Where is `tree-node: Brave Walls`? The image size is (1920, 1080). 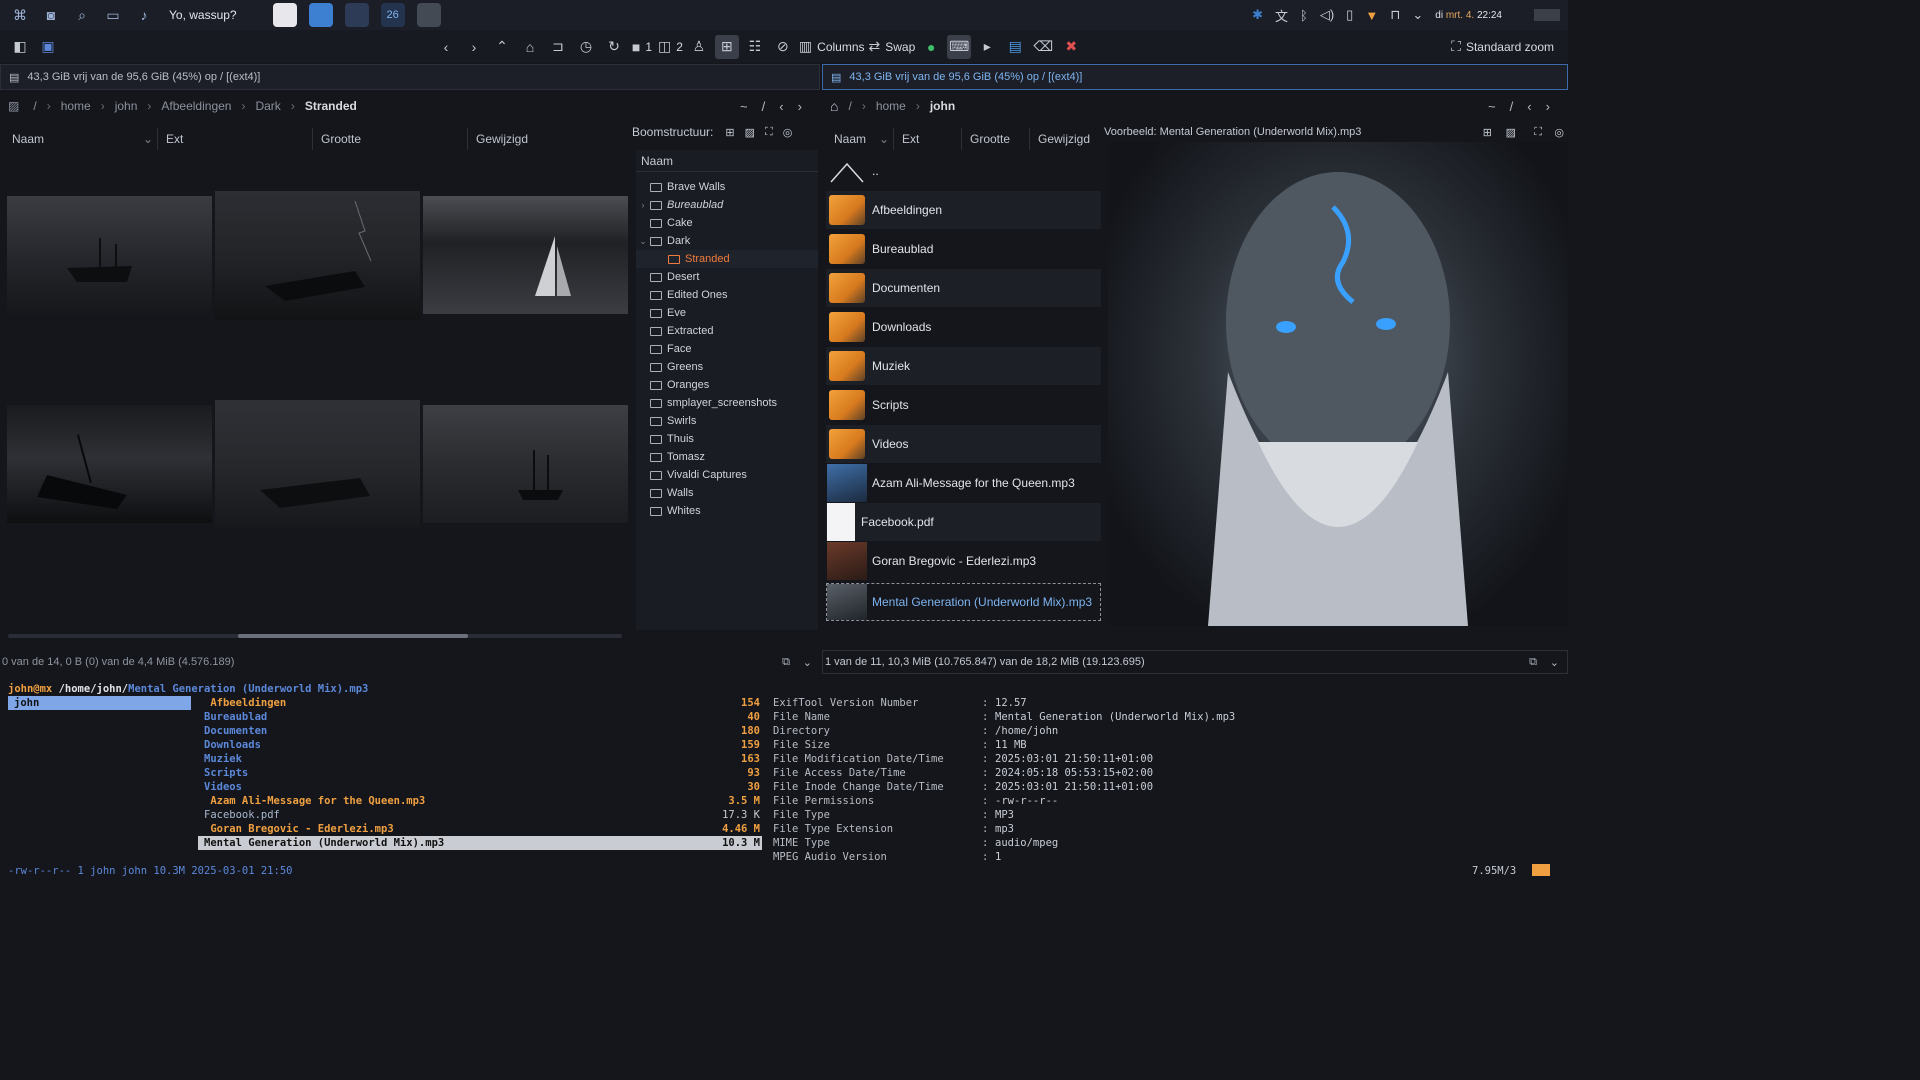
tree-node: Brave Walls is located at coordinates (727, 187).